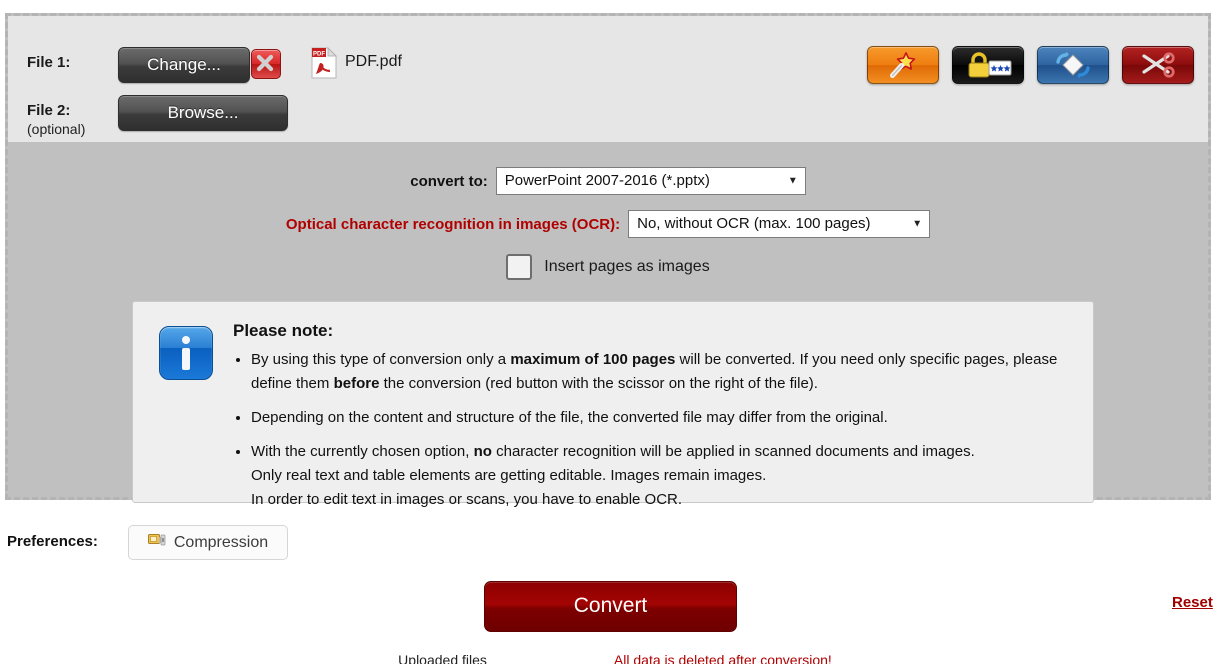 The height and width of the screenshot is (664, 1230). Describe the element at coordinates (373, 61) in the screenshot. I see `file1-name: PDF.pdf` at that location.